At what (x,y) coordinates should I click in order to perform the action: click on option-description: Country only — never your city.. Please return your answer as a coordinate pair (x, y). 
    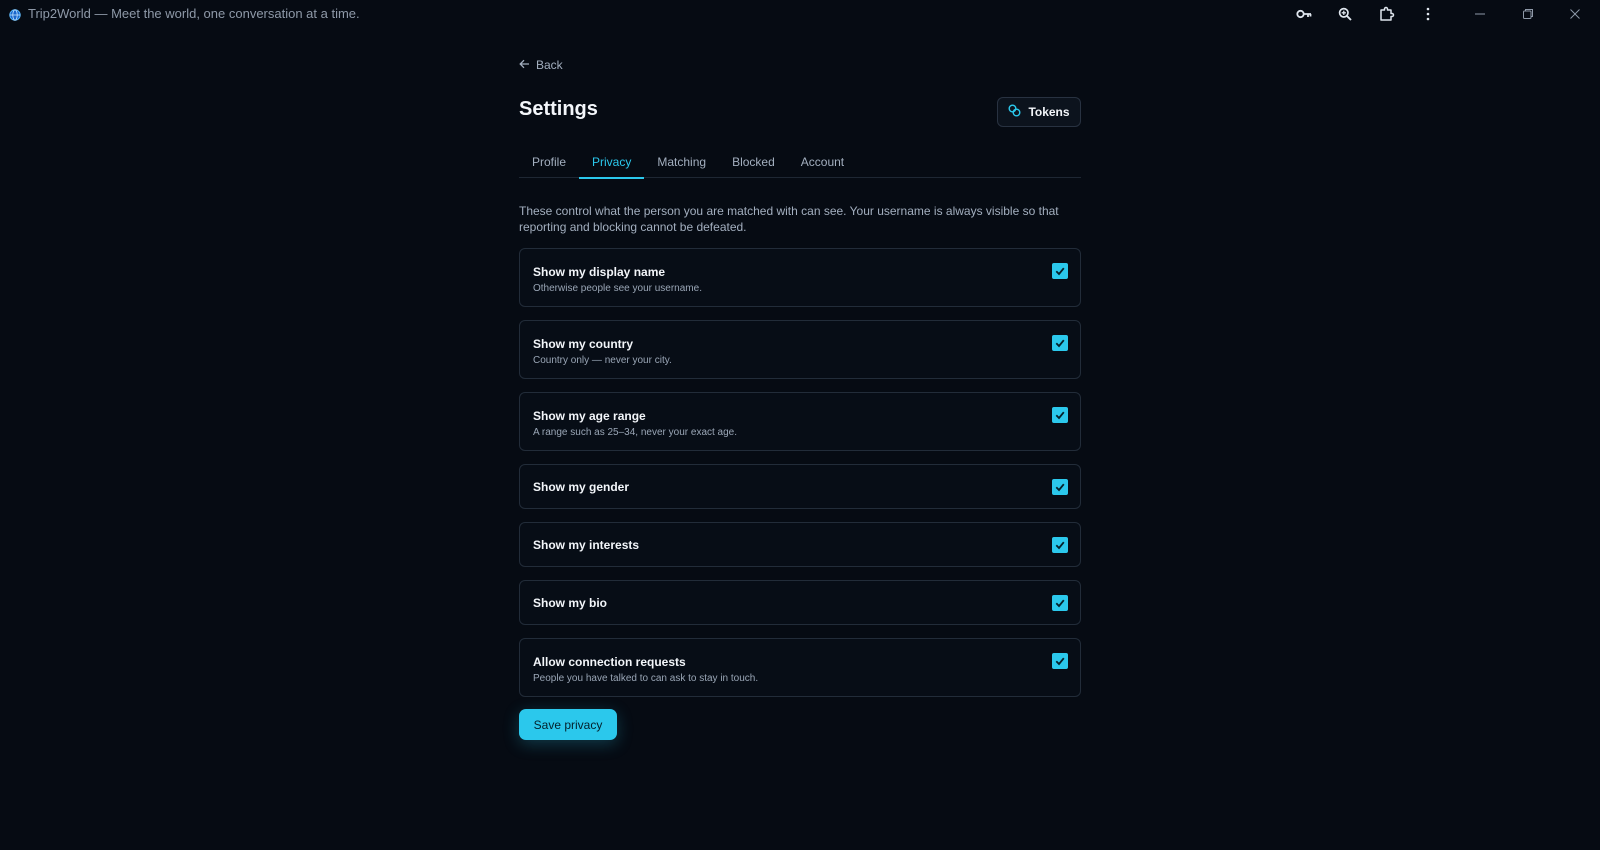
    Looking at the image, I should click on (602, 360).